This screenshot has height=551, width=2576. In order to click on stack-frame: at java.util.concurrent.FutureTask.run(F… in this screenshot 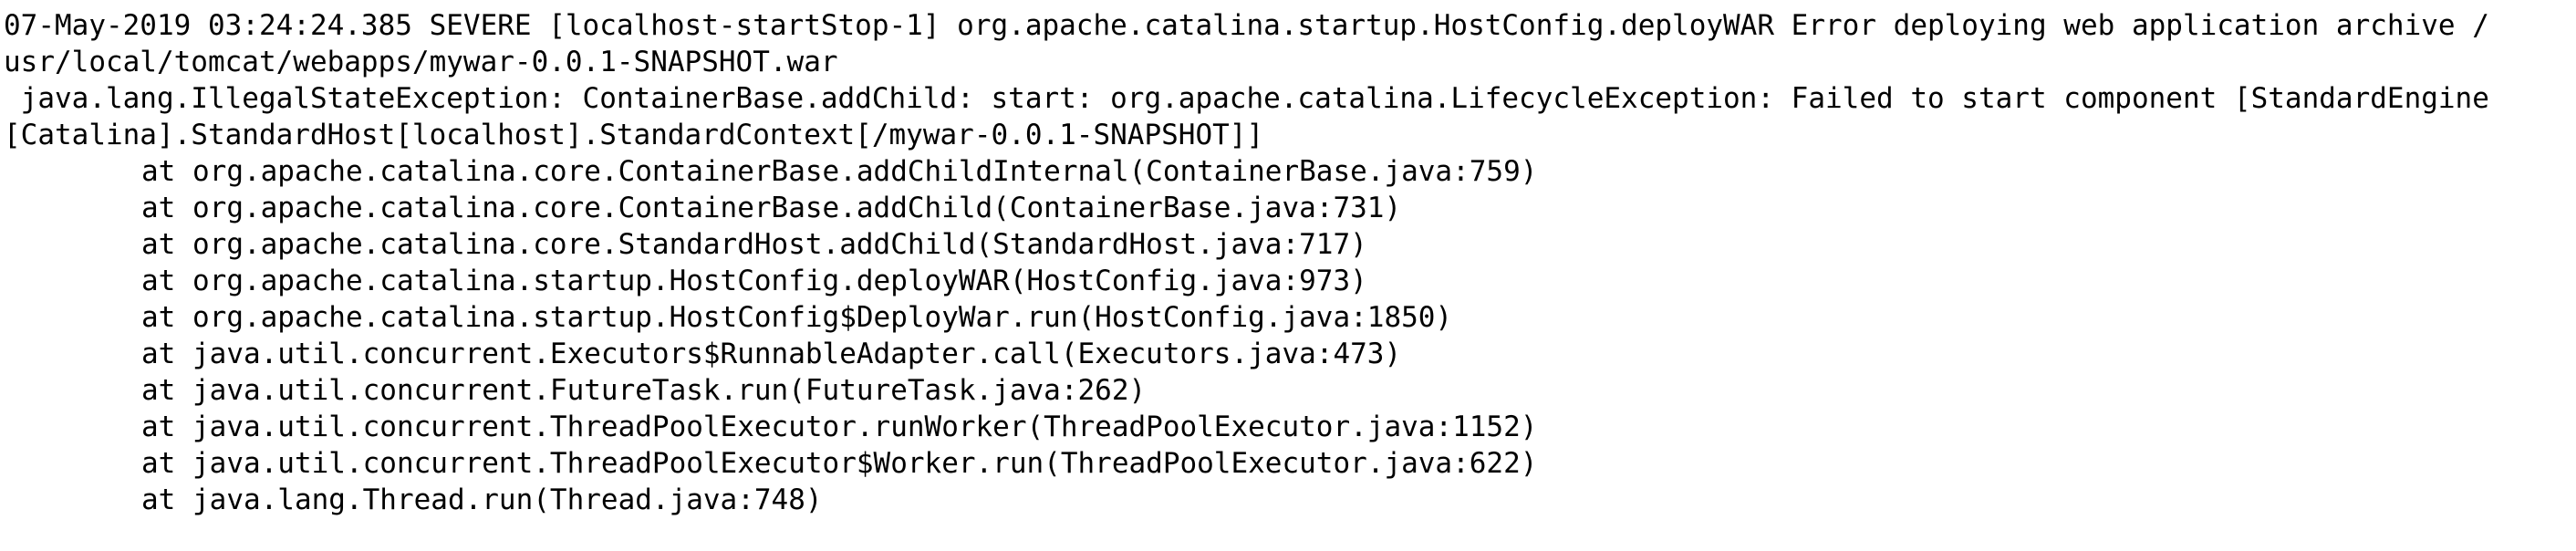, I will do `click(644, 390)`.